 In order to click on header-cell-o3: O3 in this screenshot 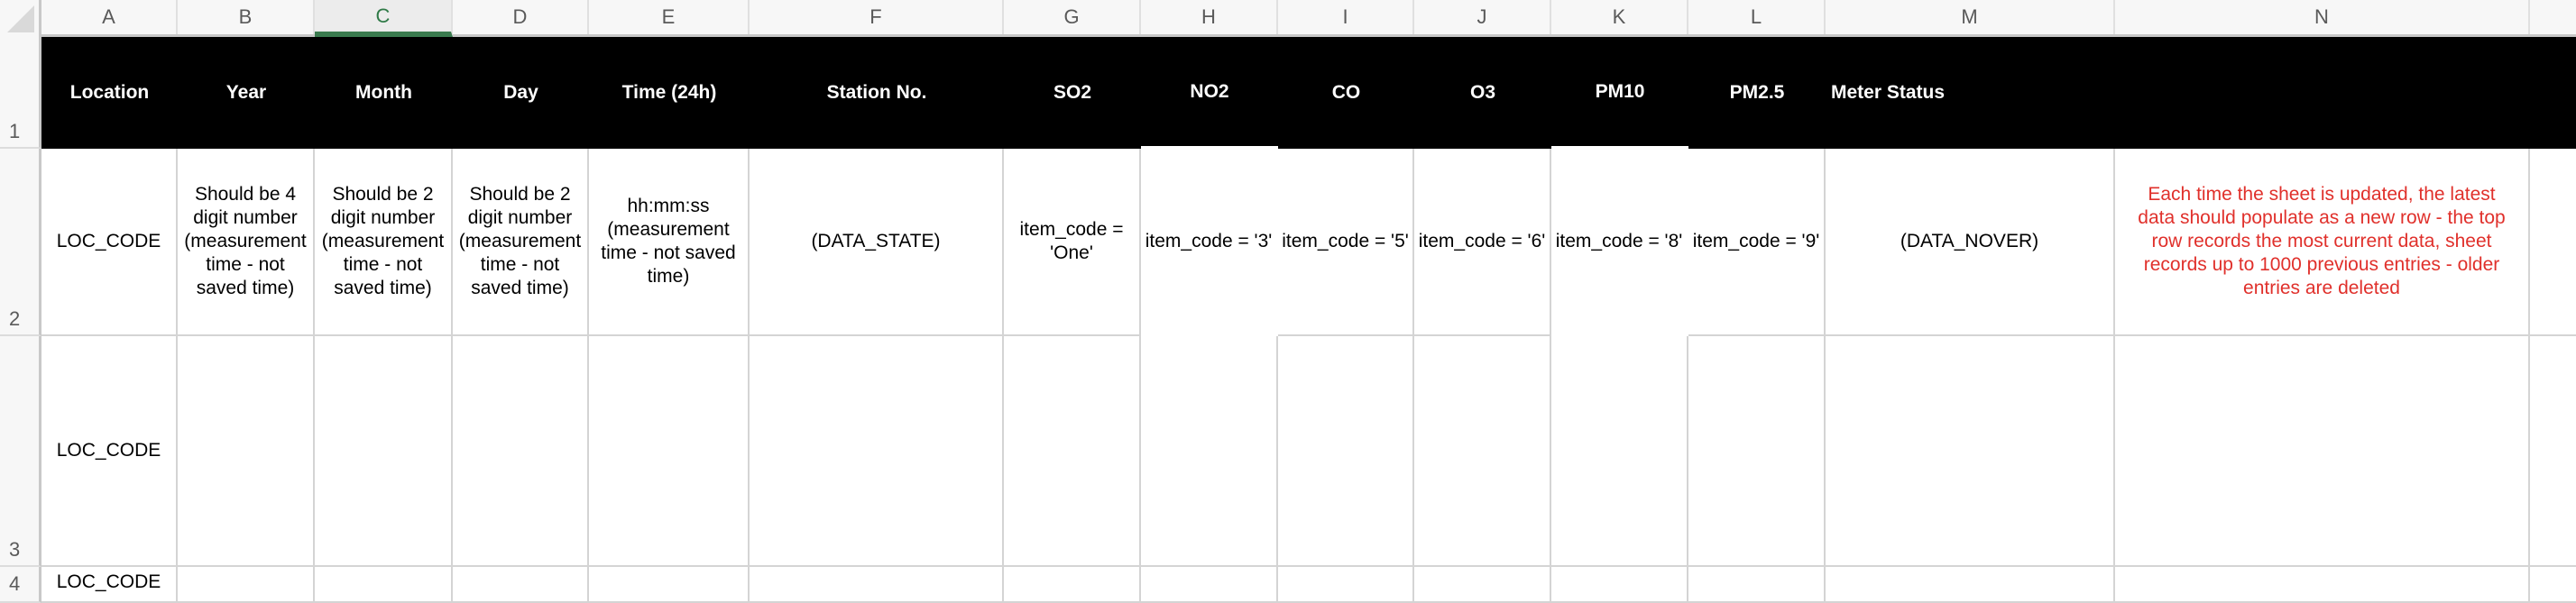, I will do `click(1483, 93)`.